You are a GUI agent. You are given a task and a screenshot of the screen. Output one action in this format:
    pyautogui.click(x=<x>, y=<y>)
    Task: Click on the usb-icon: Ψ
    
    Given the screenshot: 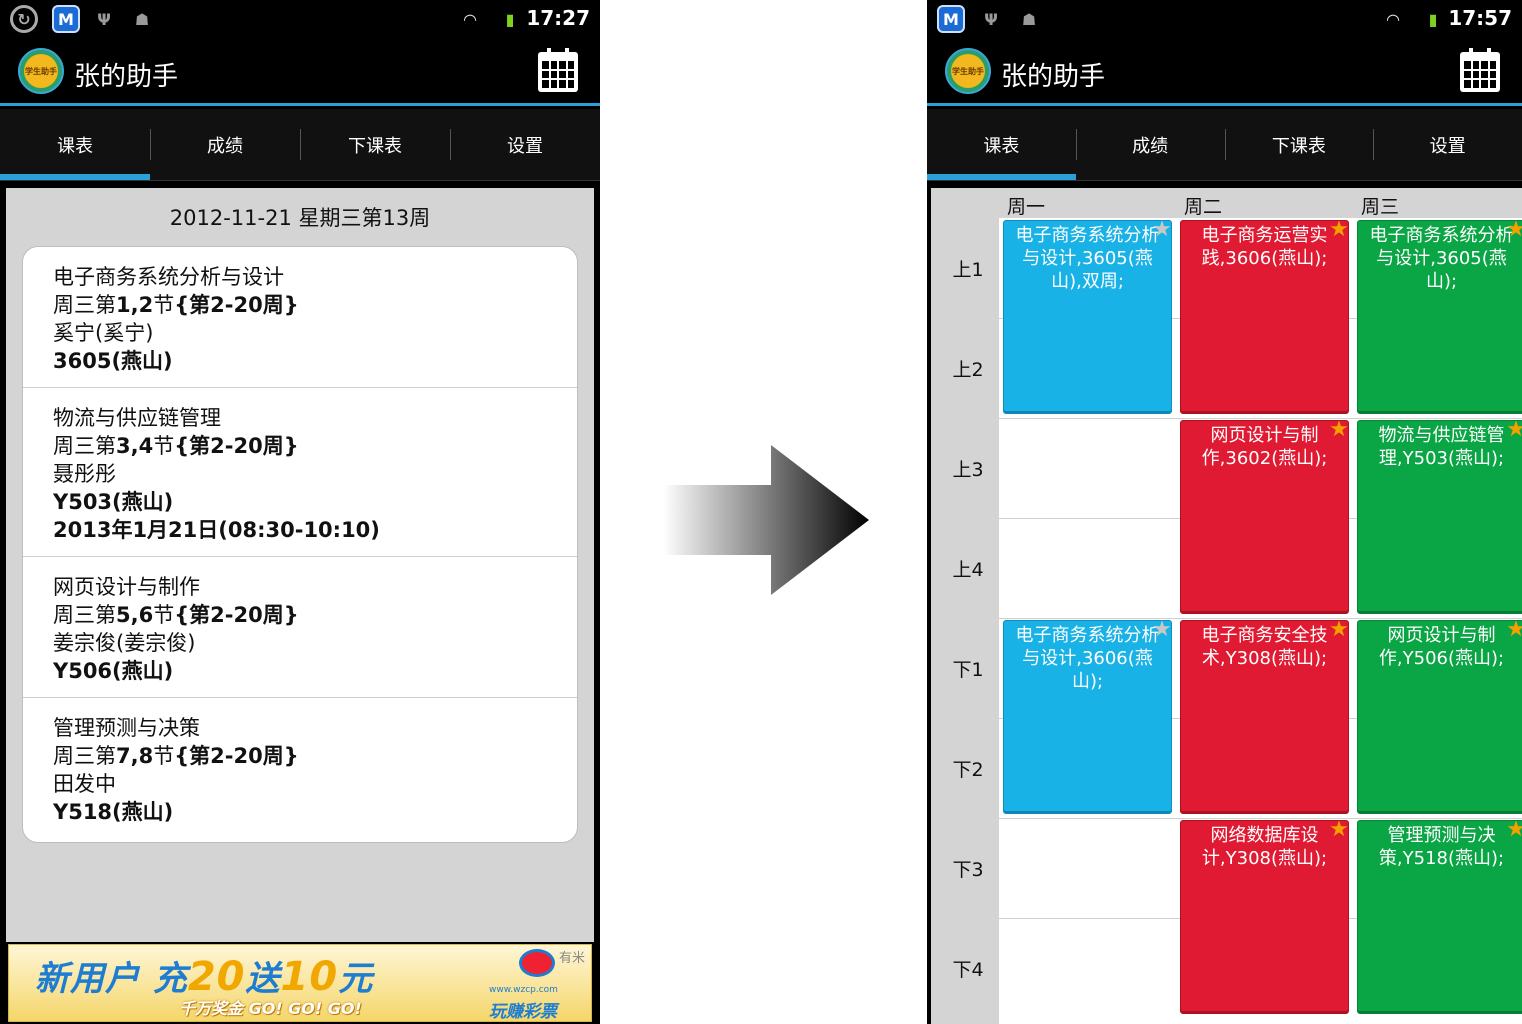 What is the action you would take?
    pyautogui.click(x=104, y=19)
    